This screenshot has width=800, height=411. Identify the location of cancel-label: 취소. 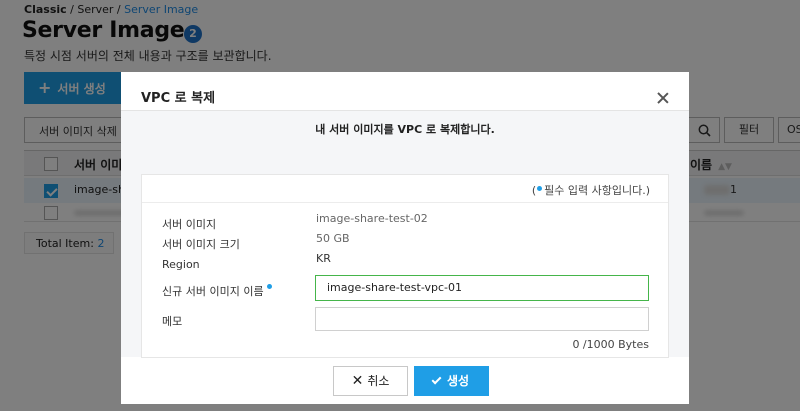
(378, 381).